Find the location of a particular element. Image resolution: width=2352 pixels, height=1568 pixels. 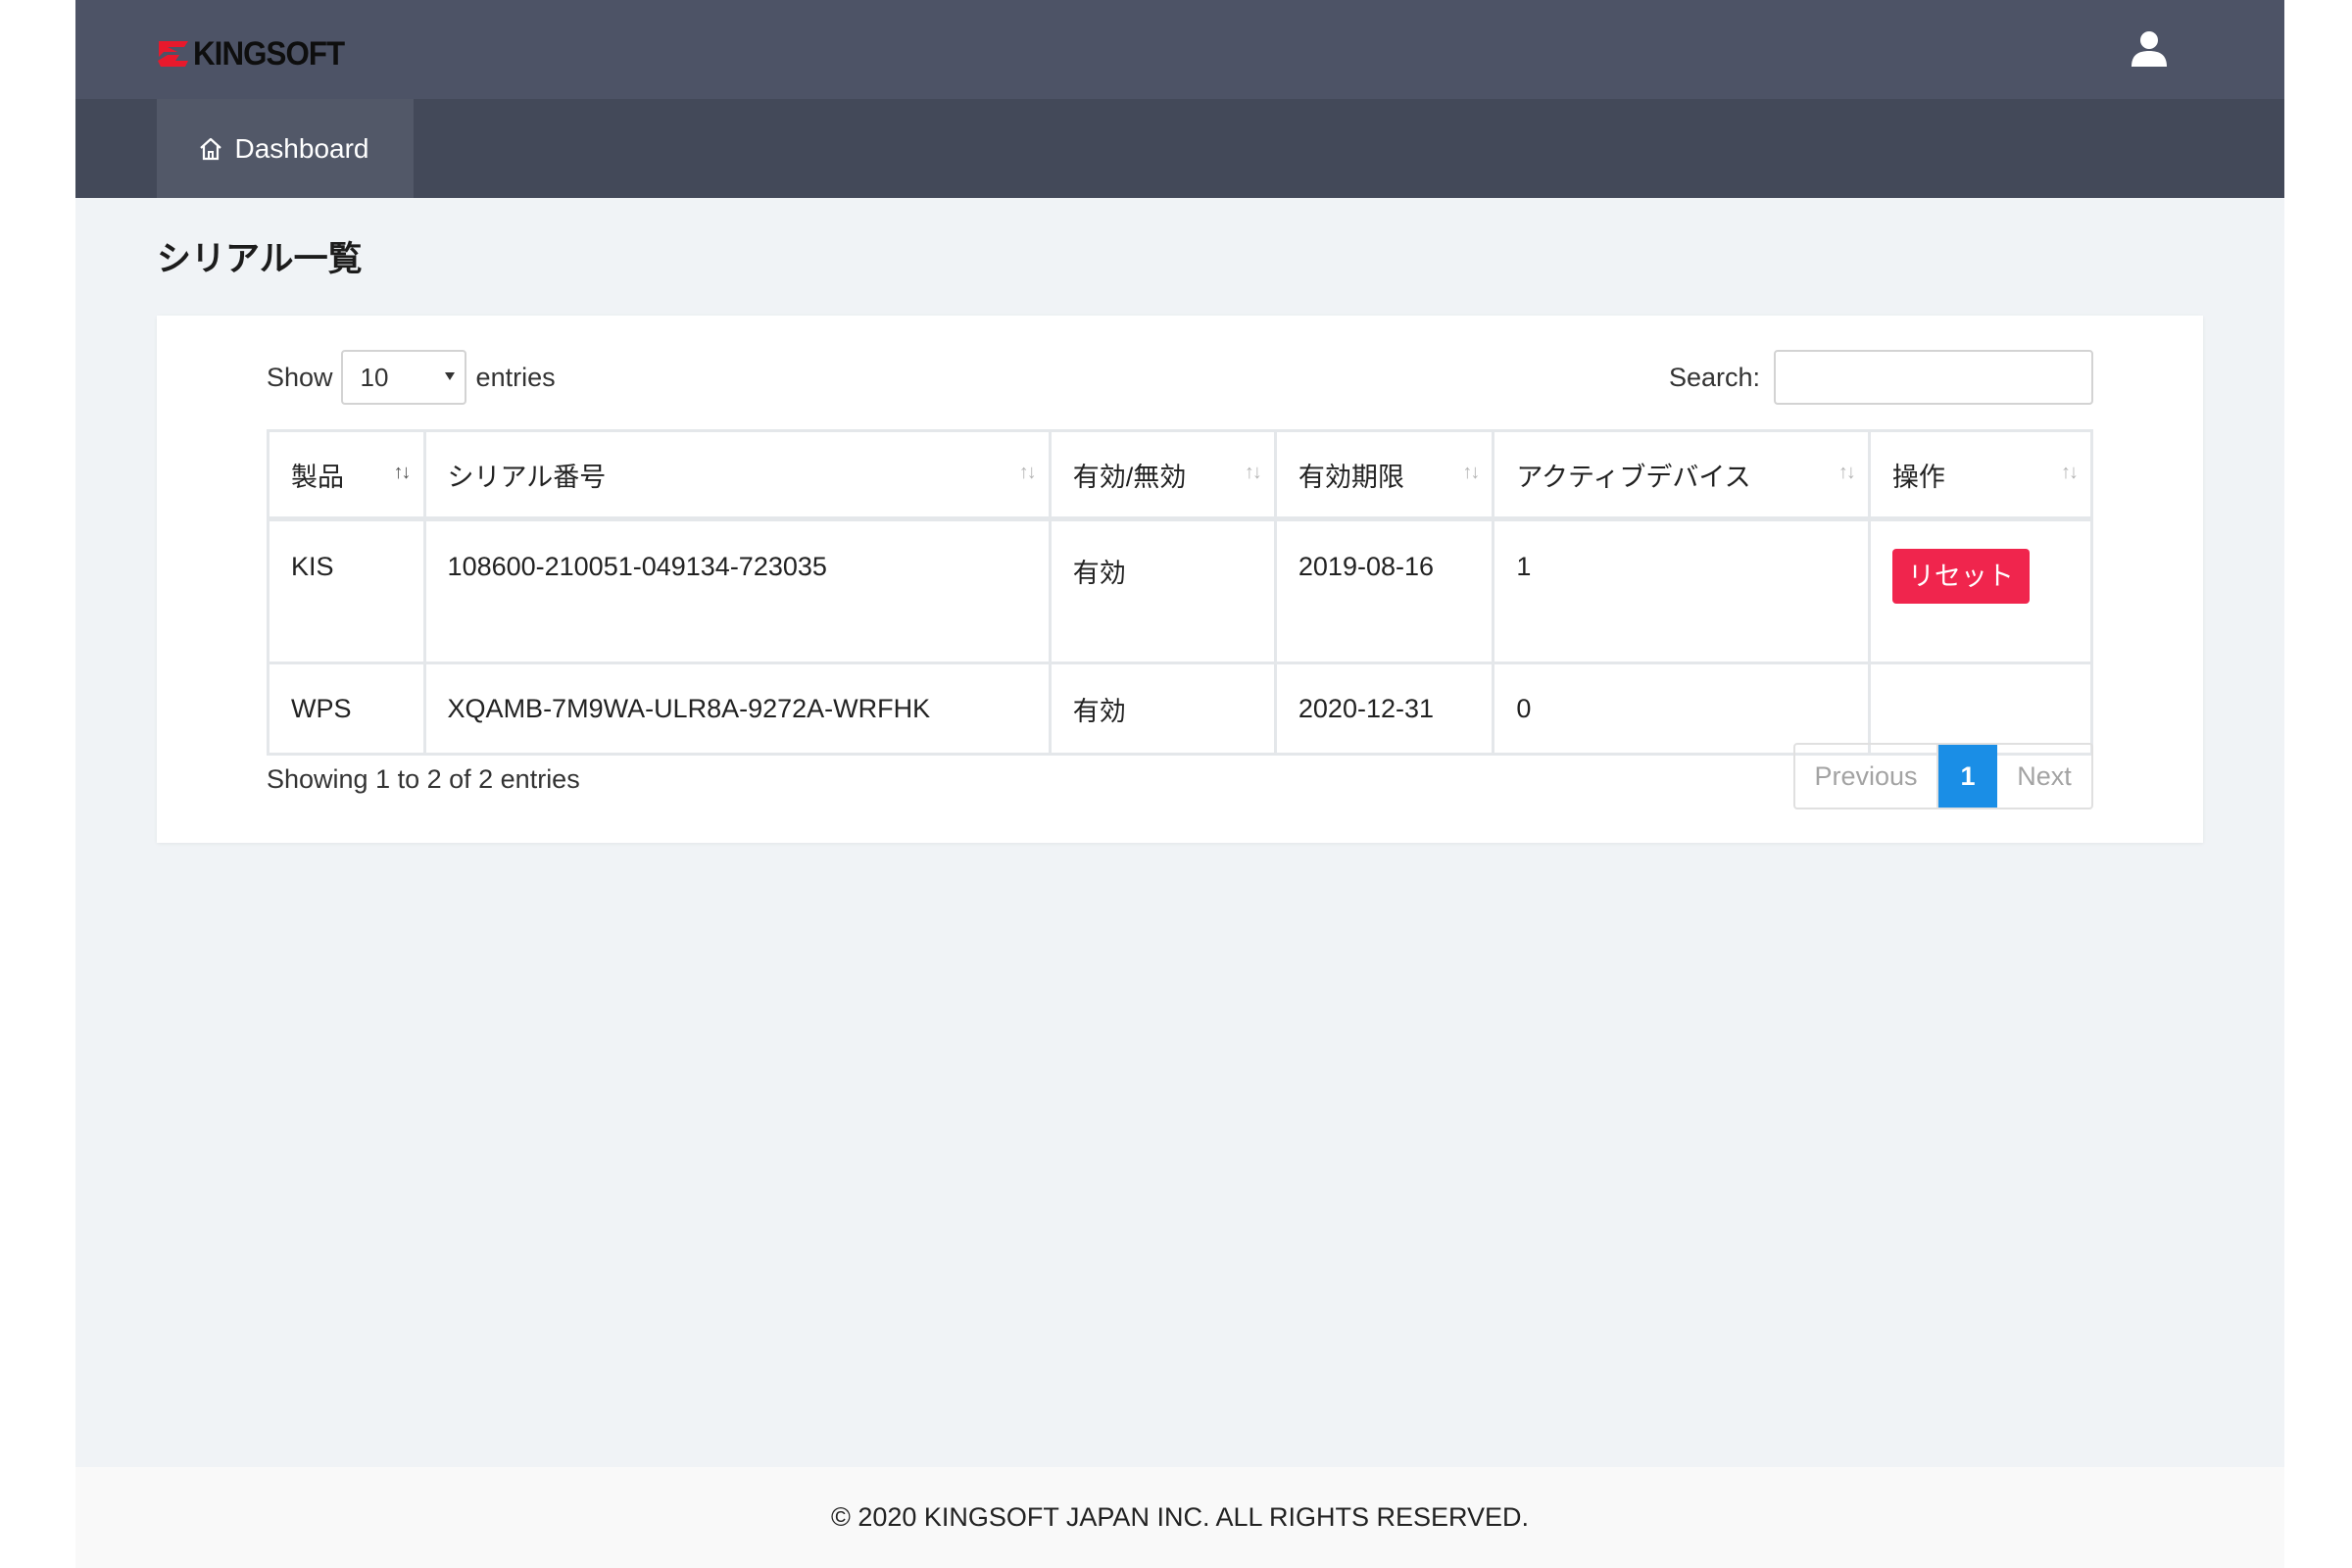

page-length-select: 10 is located at coordinates (403, 377).